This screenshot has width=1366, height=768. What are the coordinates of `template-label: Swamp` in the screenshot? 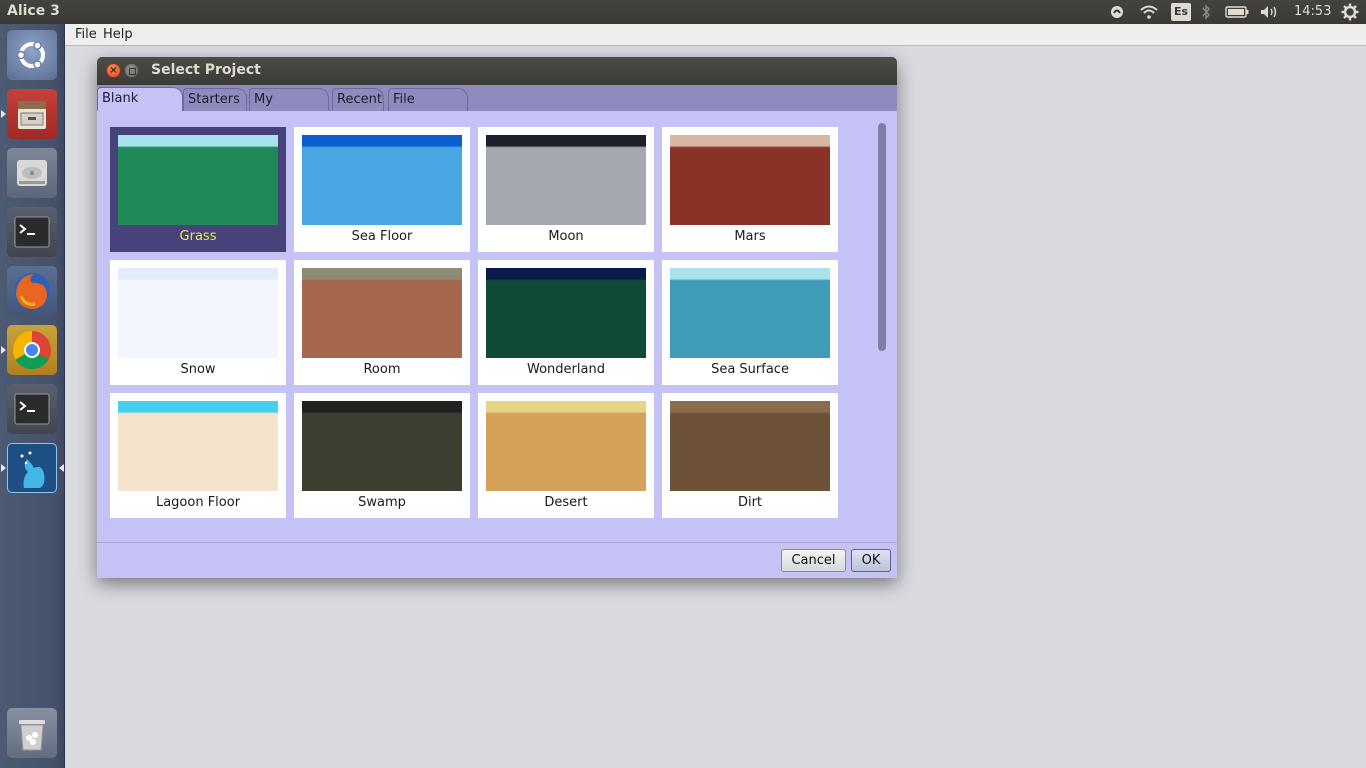 It's located at (382, 502).